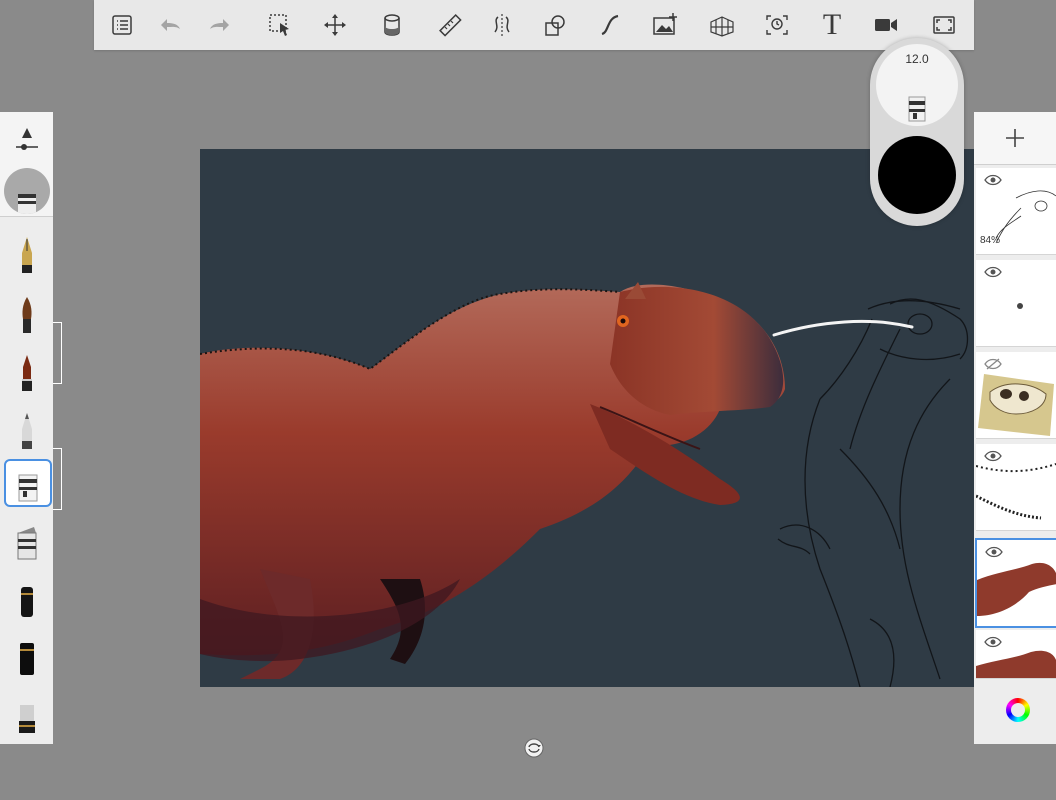 The image size is (1056, 800). Describe the element at coordinates (665, 25) in the screenshot. I see `add-image-icon` at that location.